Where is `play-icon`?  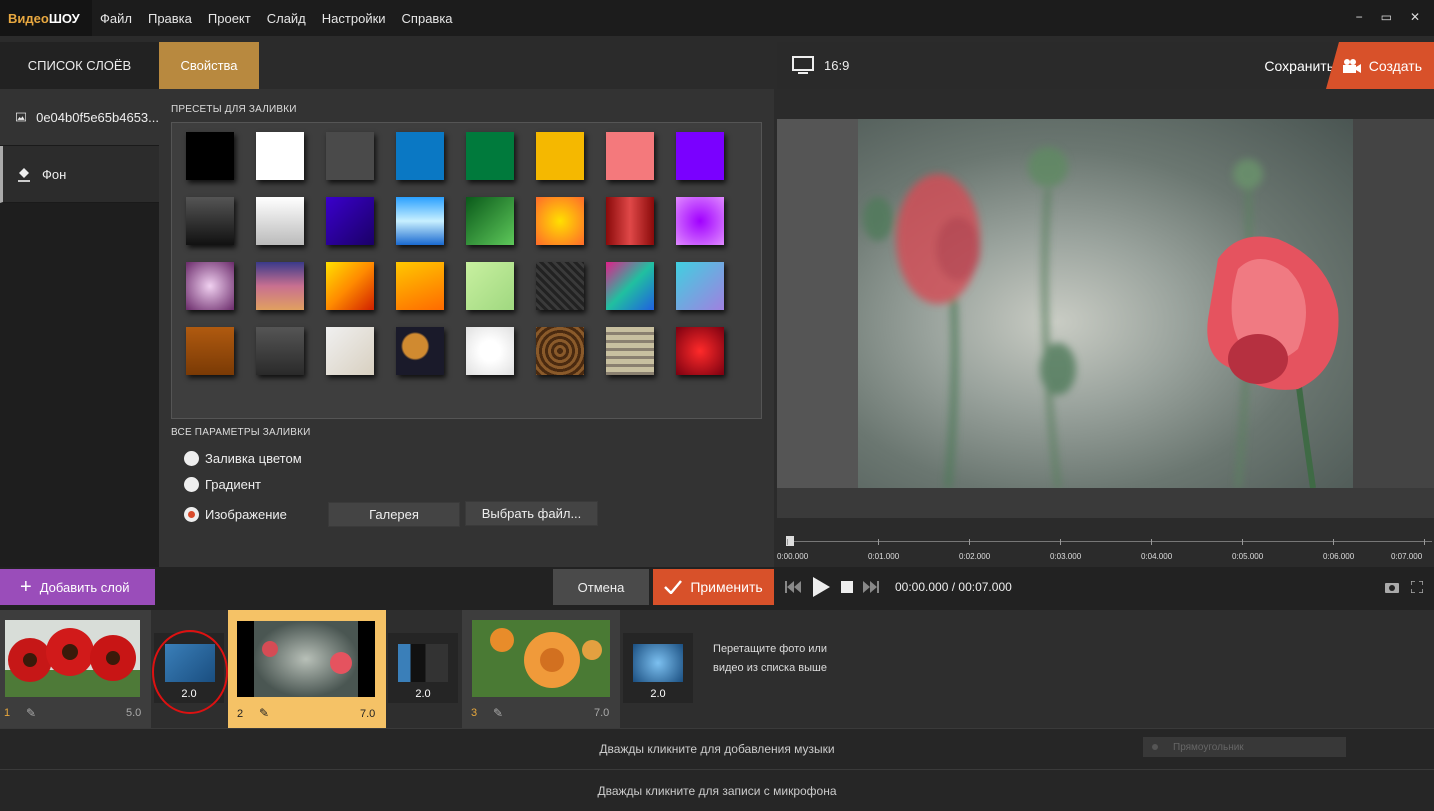
play-icon is located at coordinates (821, 587).